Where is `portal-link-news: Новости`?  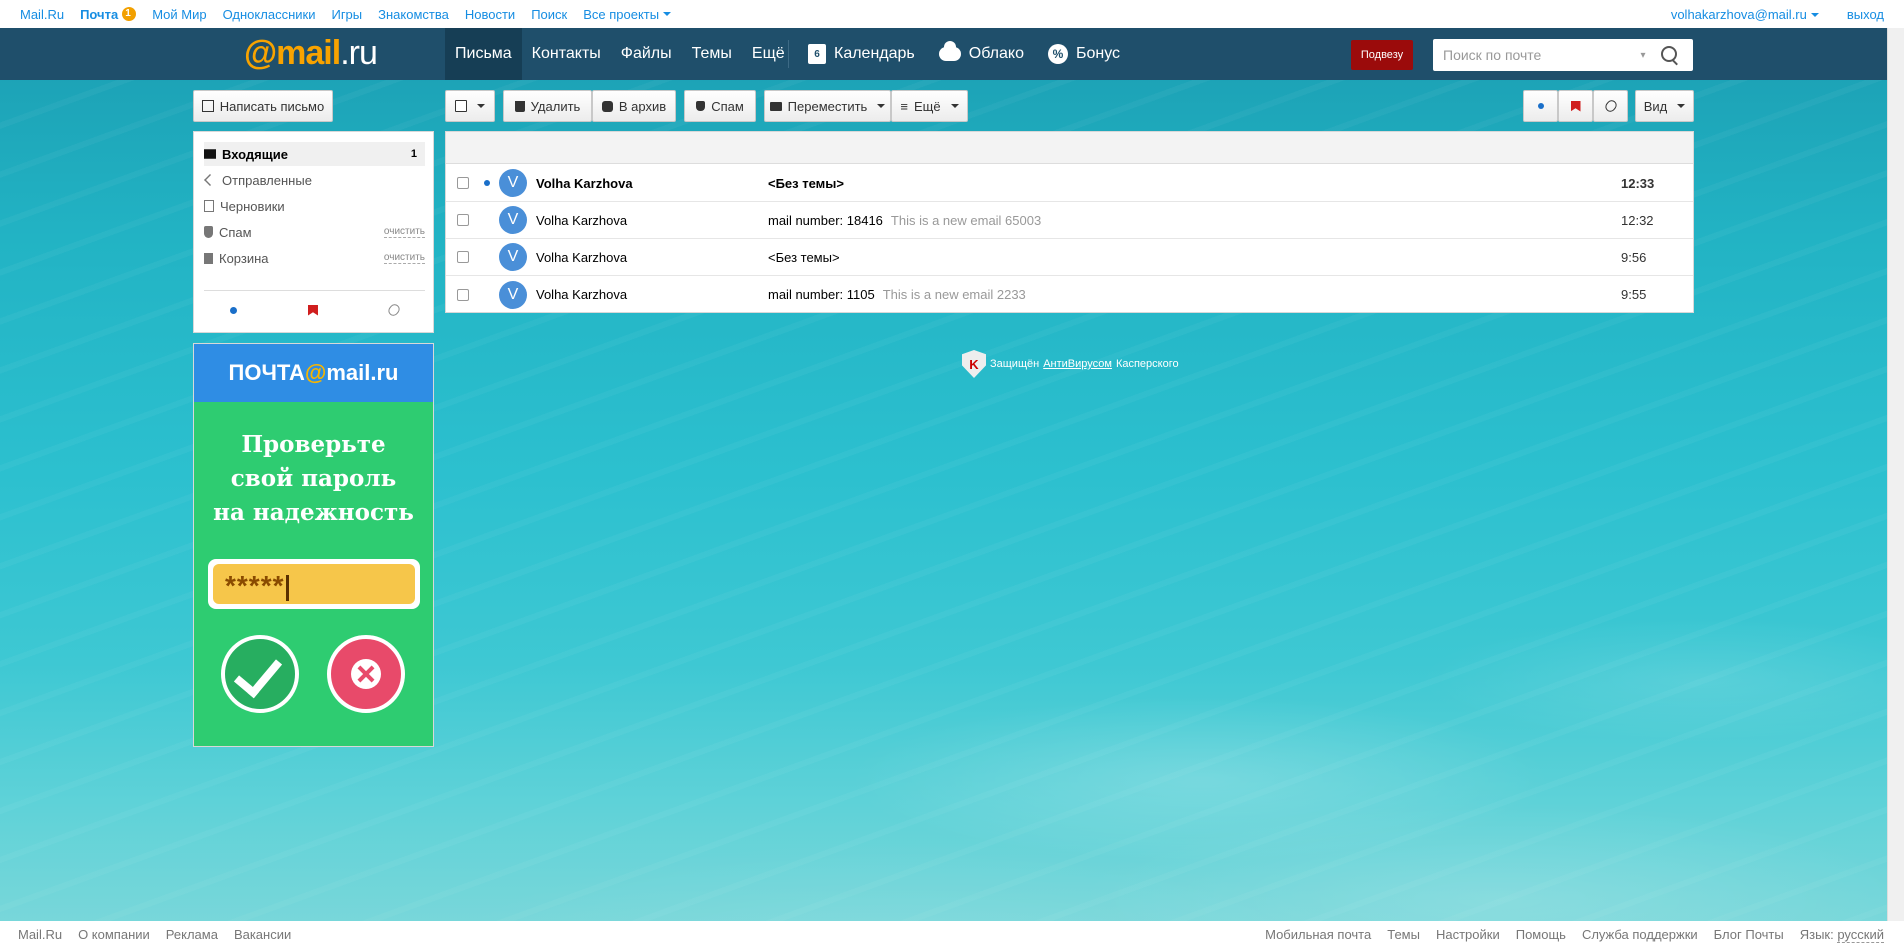
portal-link-news: Новости is located at coordinates (490, 14).